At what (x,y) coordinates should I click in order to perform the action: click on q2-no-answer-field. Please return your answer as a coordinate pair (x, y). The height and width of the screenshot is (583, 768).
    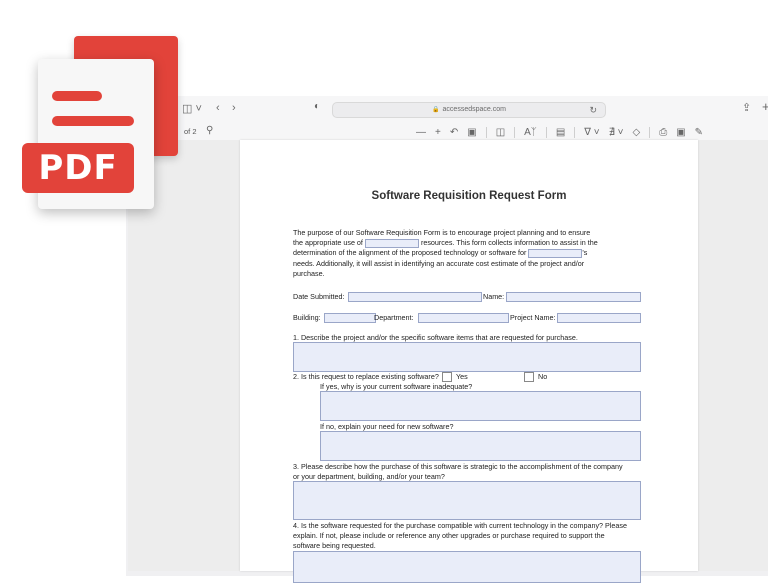
    Looking at the image, I should click on (480, 446).